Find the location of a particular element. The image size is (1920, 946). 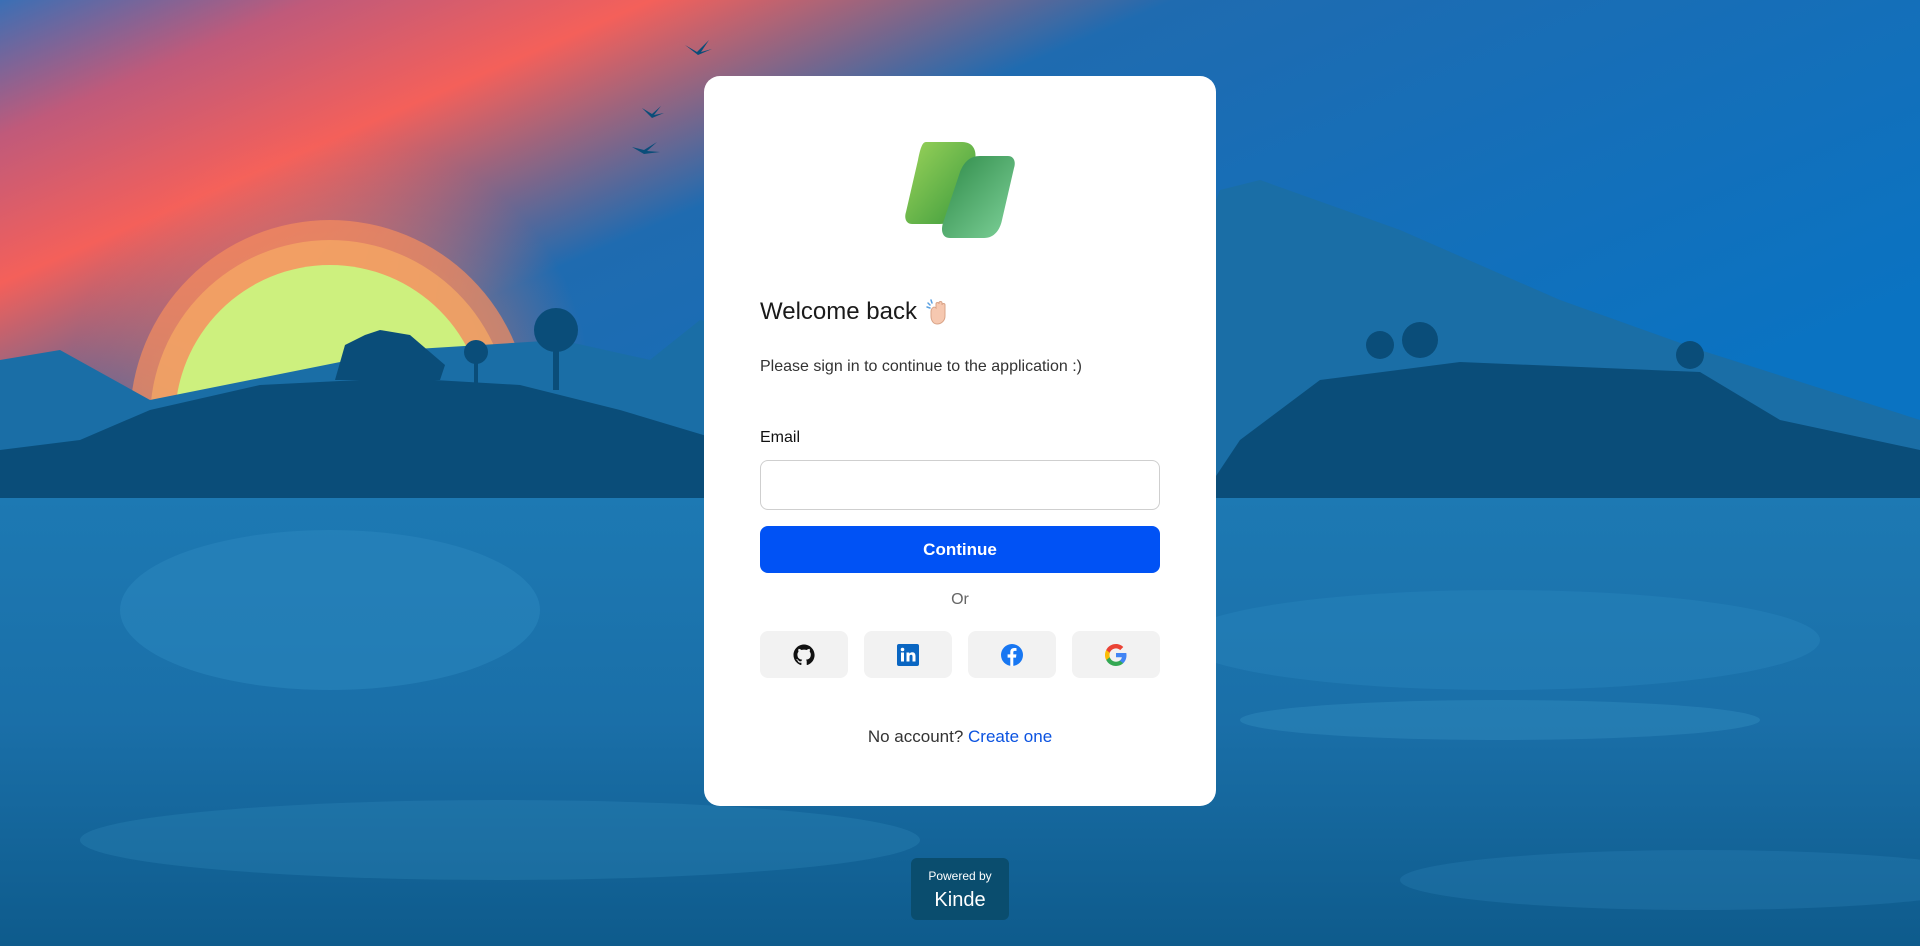

create-account-link: Create one is located at coordinates (1010, 736).